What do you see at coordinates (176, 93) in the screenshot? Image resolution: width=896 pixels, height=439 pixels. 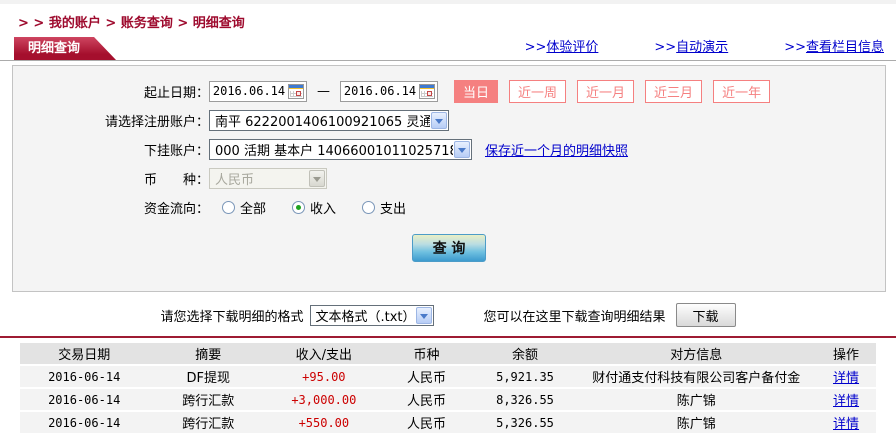 I see `date-range-label: 起止日期：` at bounding box center [176, 93].